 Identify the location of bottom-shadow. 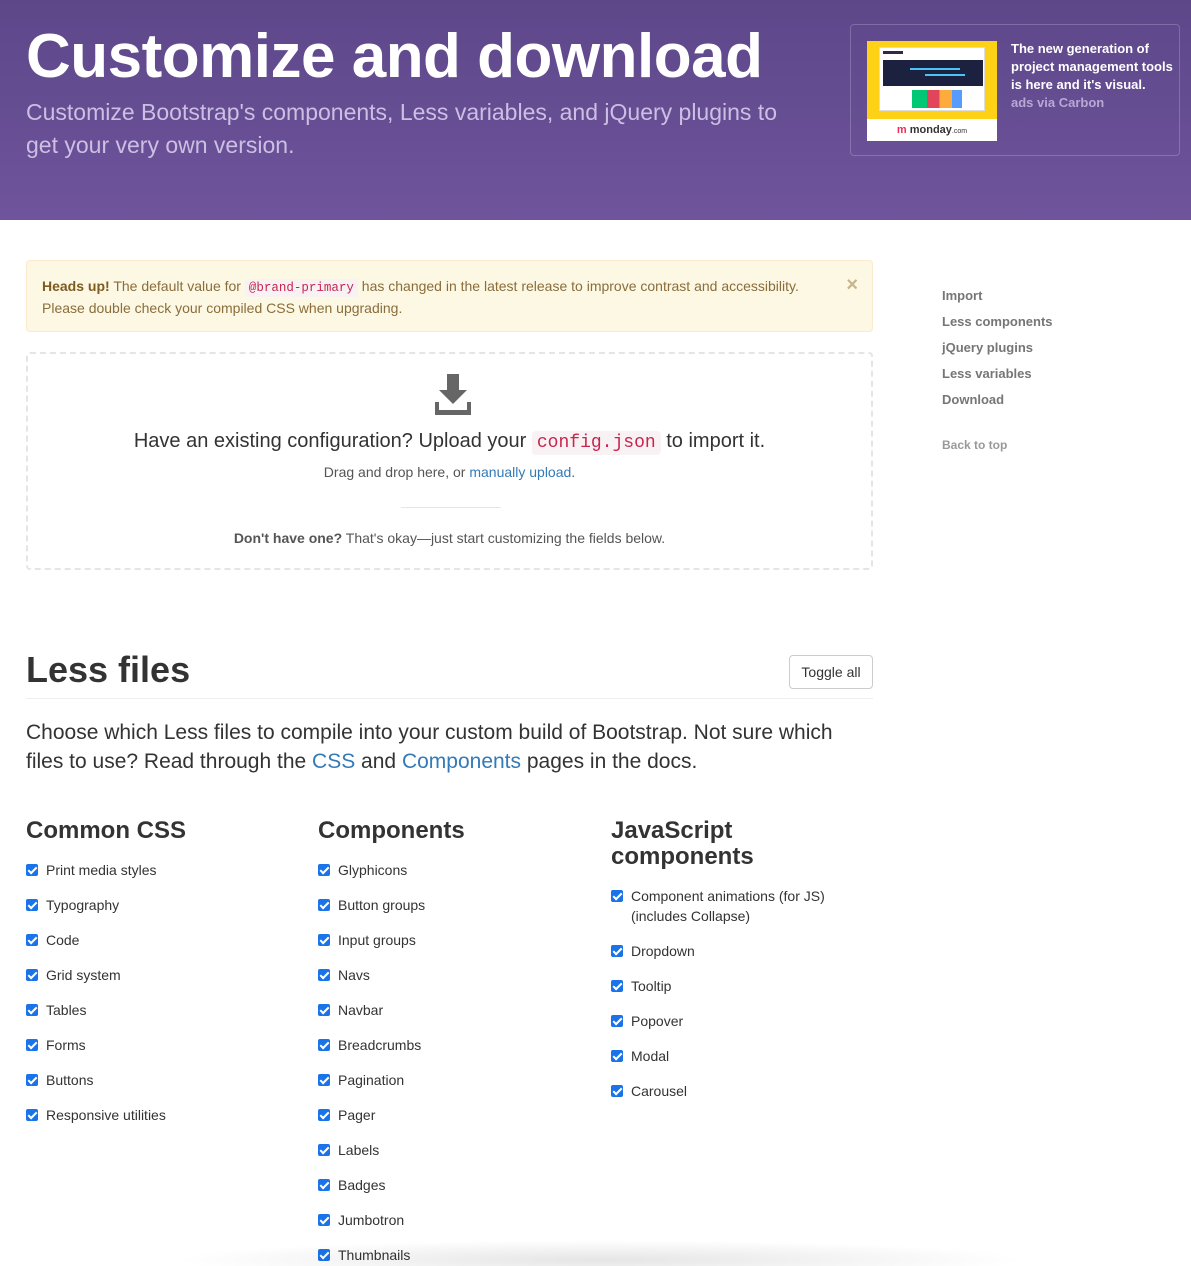
(600, 1253).